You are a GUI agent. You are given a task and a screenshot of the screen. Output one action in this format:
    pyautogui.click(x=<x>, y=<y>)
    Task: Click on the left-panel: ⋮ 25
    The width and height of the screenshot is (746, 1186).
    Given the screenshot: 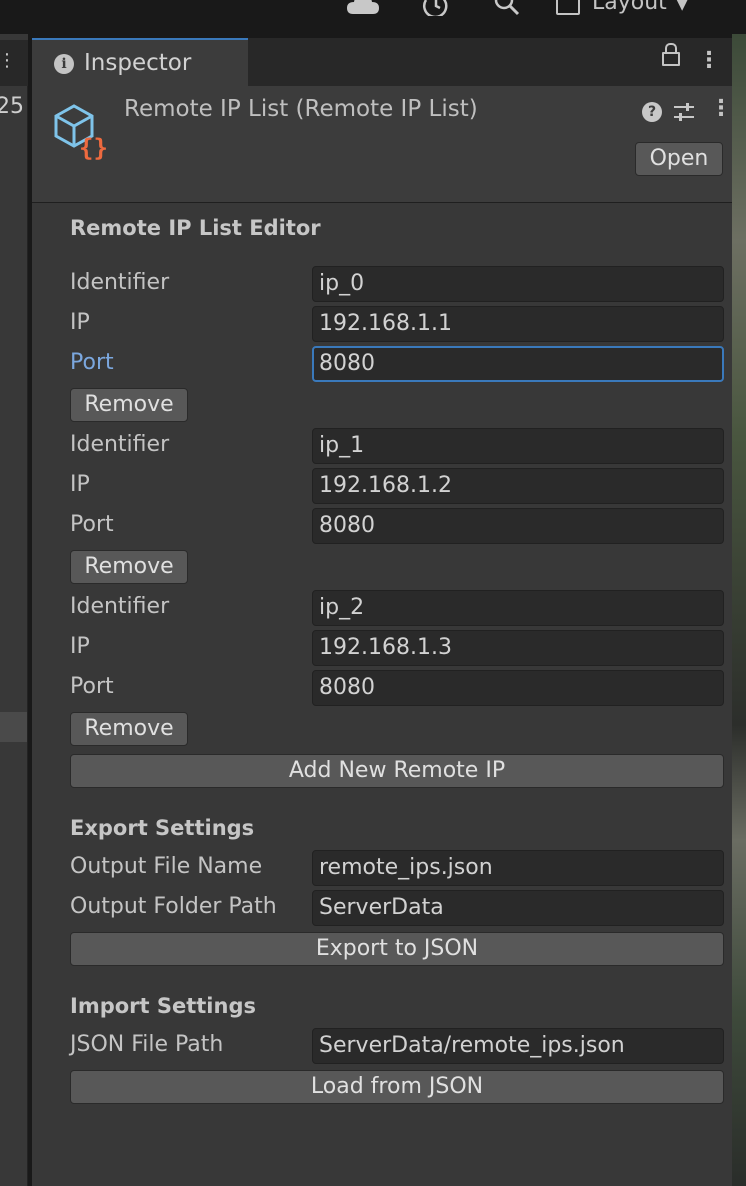 What is the action you would take?
    pyautogui.click(x=14, y=610)
    